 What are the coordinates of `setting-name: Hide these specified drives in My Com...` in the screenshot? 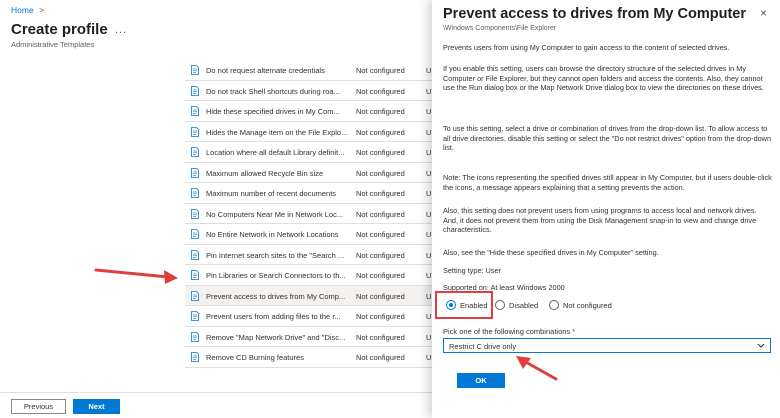 It's located at (278, 111).